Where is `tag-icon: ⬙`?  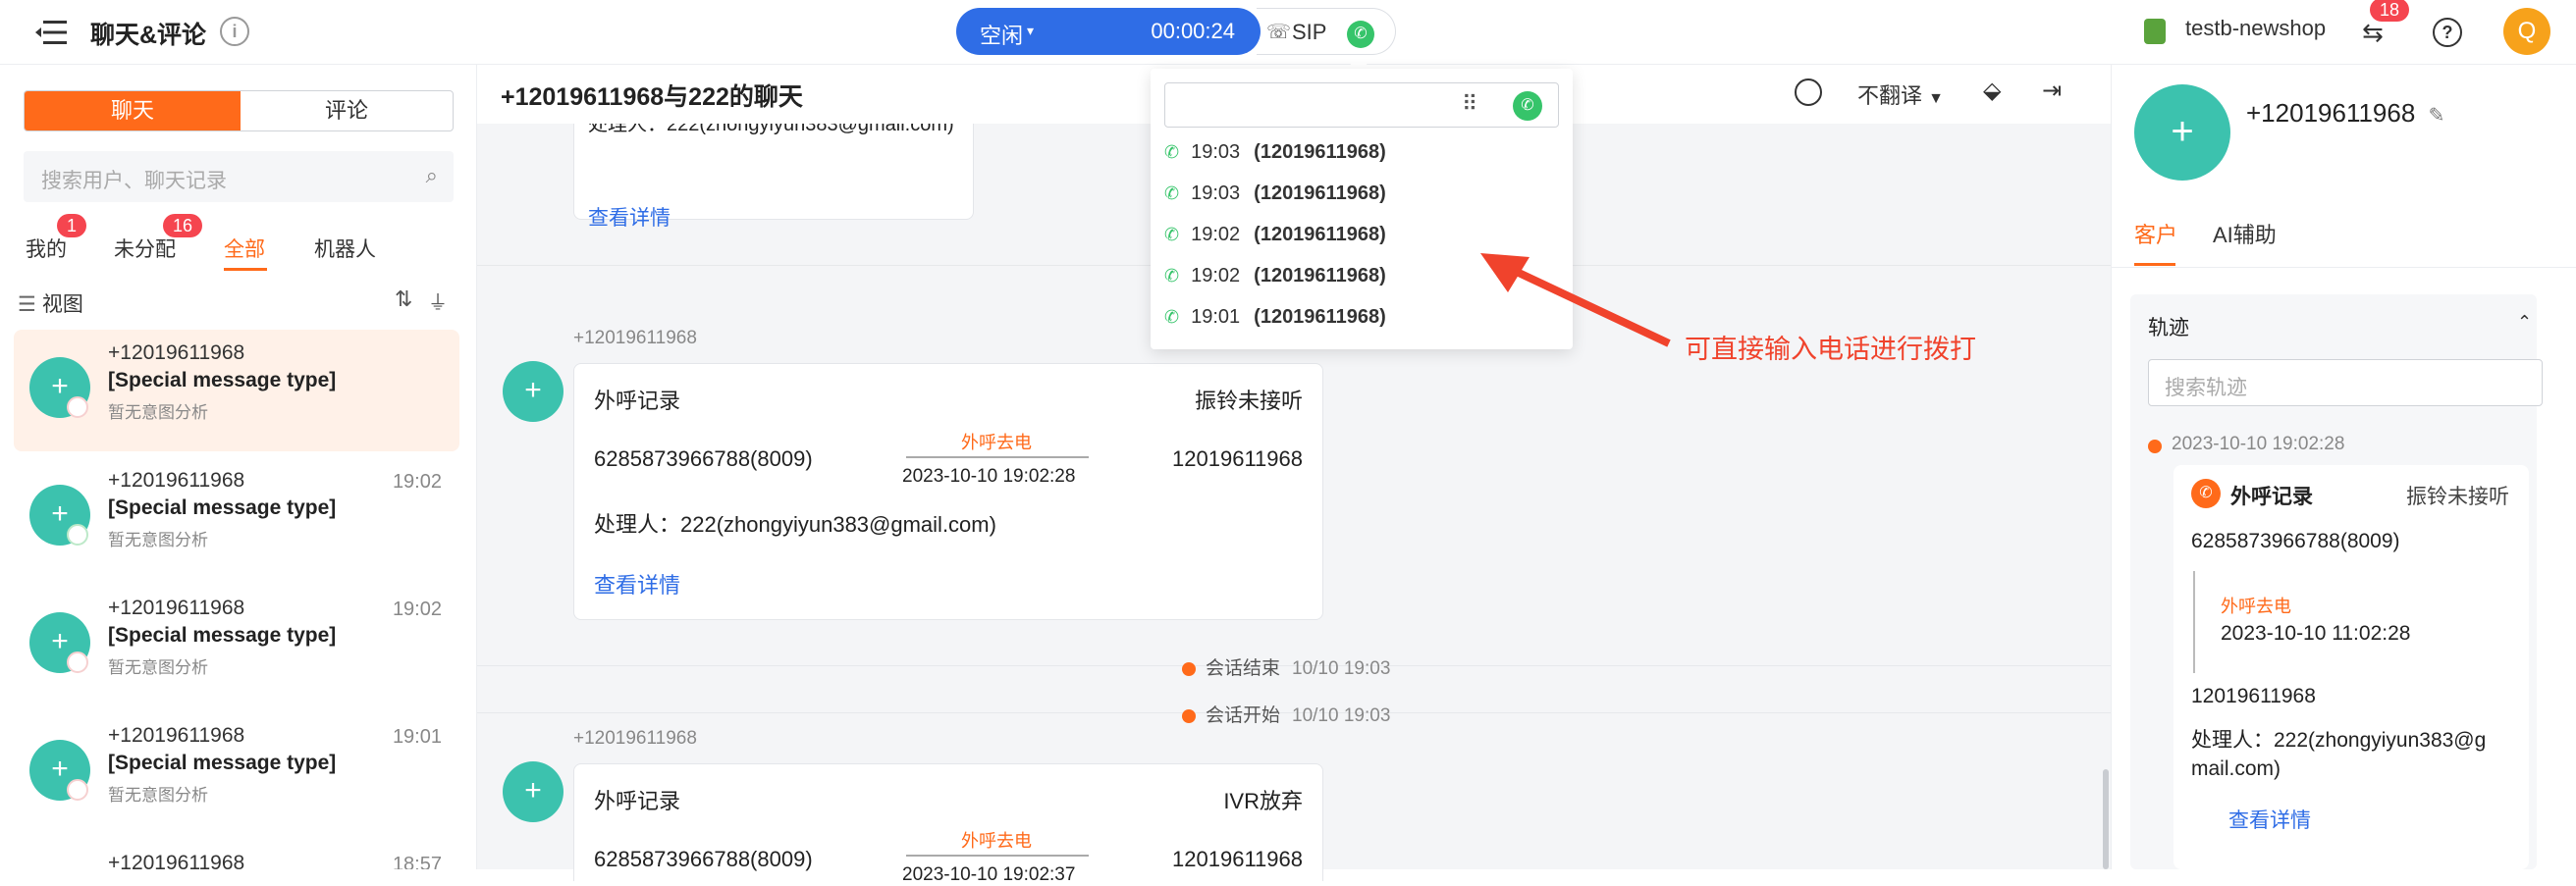 tag-icon: ⬙ is located at coordinates (1992, 91).